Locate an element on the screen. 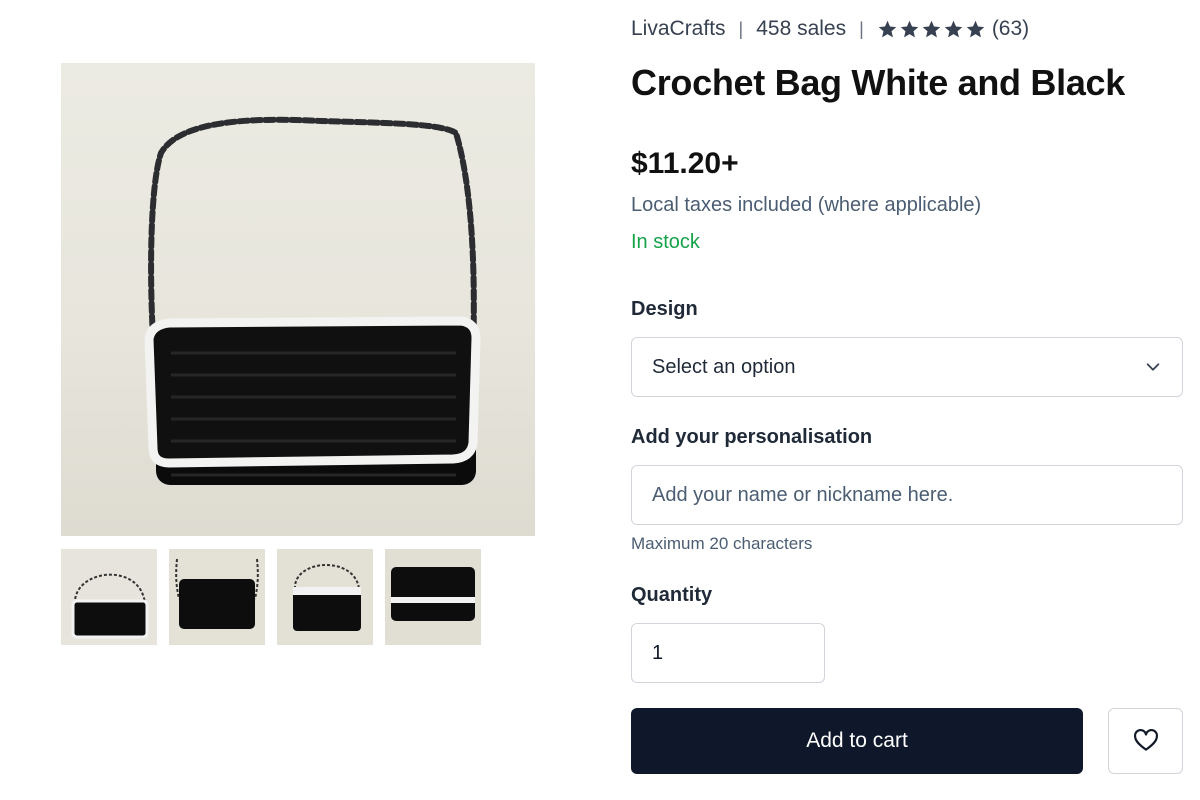 The height and width of the screenshot is (800, 1200). heart-icon is located at coordinates (1145, 739).